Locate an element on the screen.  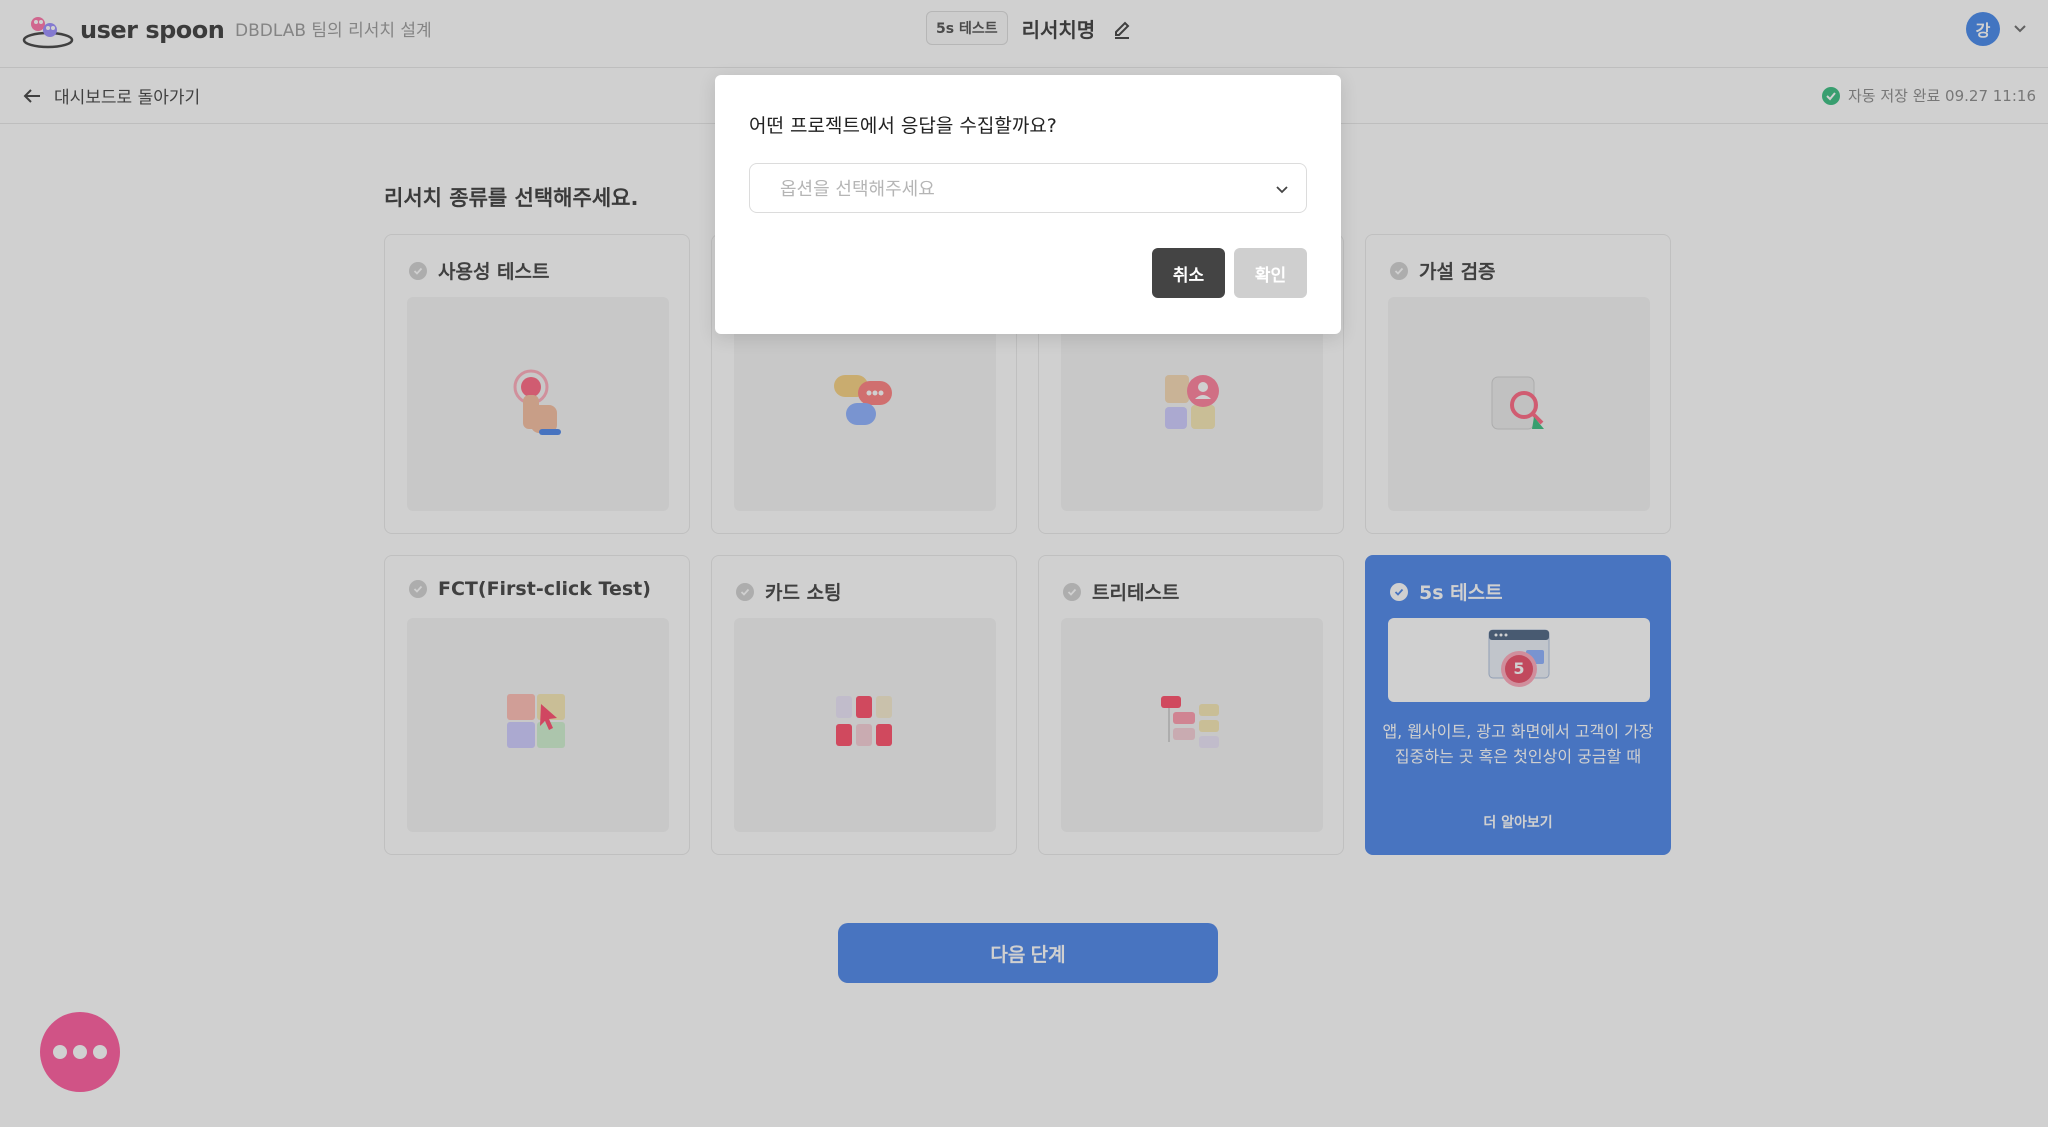
project-select-modal: 어떤 프로젝트에서 응답을 수집할까요? 옵션을 선택해주세요 취소 확인 is located at coordinates (1028, 204).